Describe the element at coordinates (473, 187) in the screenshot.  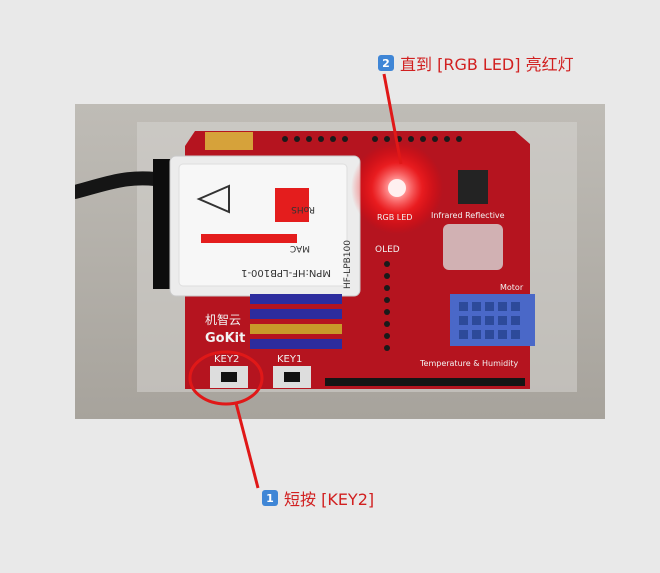
I see `infrared-sensor` at that location.